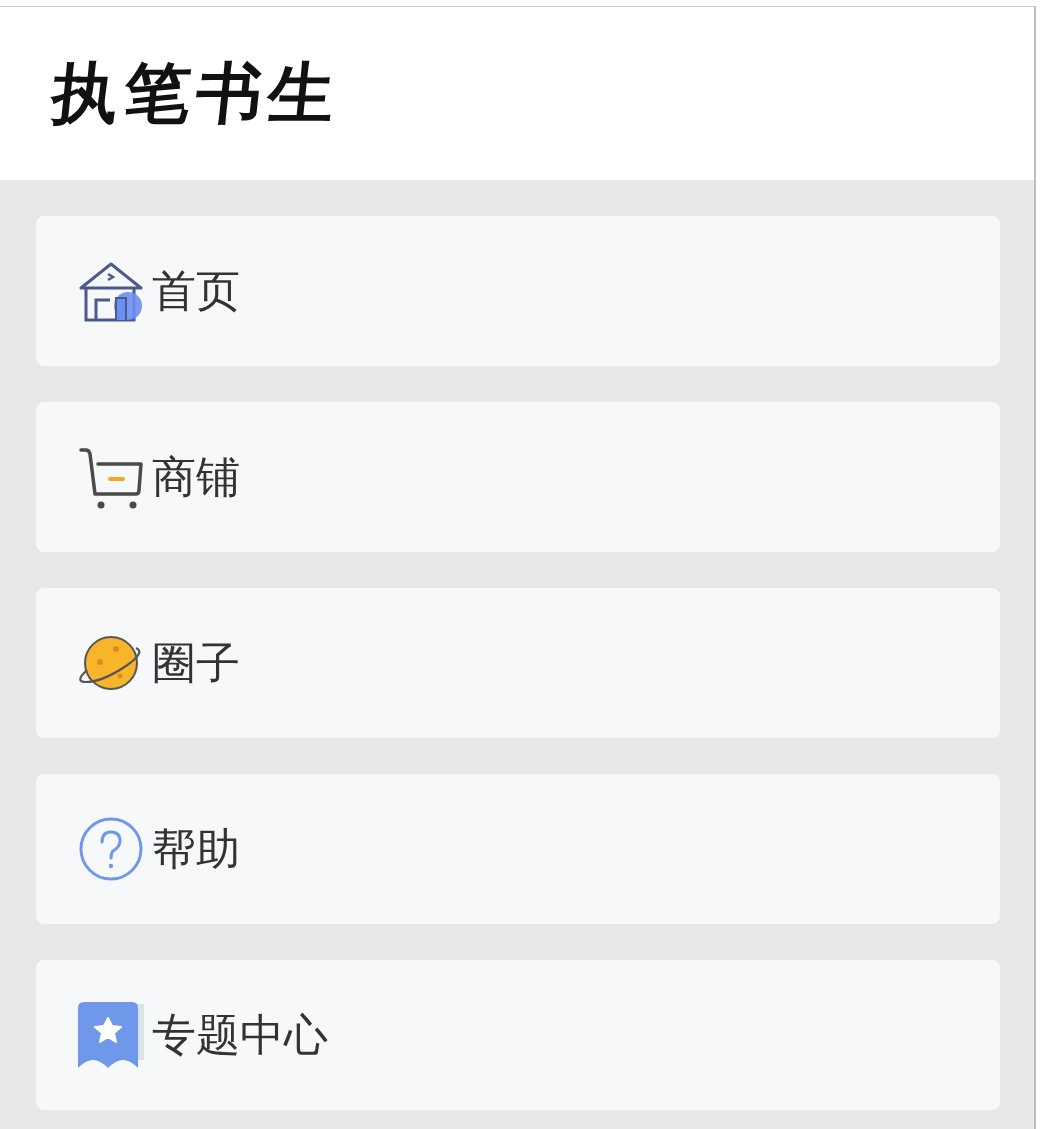 The image size is (1040, 1129). Describe the element at coordinates (111, 849) in the screenshot. I see `help-icon` at that location.